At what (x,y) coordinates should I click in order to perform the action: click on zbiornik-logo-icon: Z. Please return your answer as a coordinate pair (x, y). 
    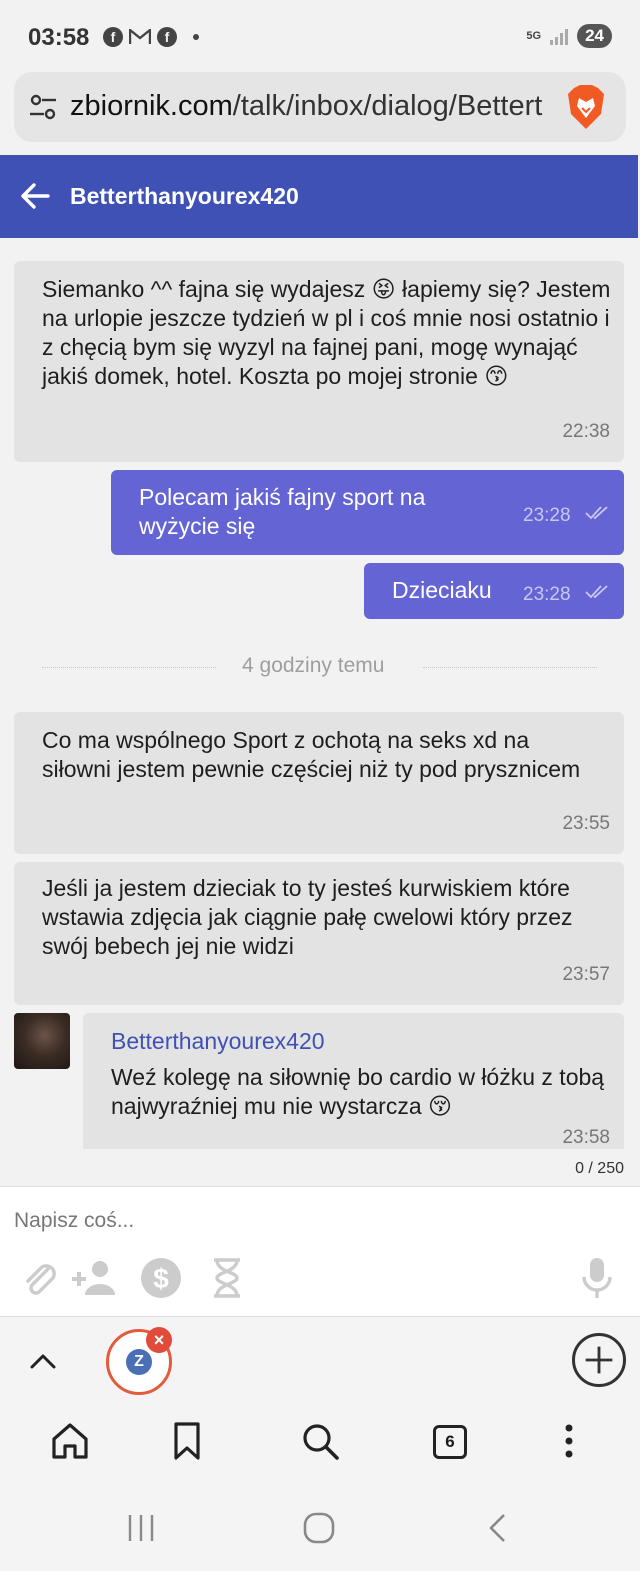
    Looking at the image, I should click on (139, 1362).